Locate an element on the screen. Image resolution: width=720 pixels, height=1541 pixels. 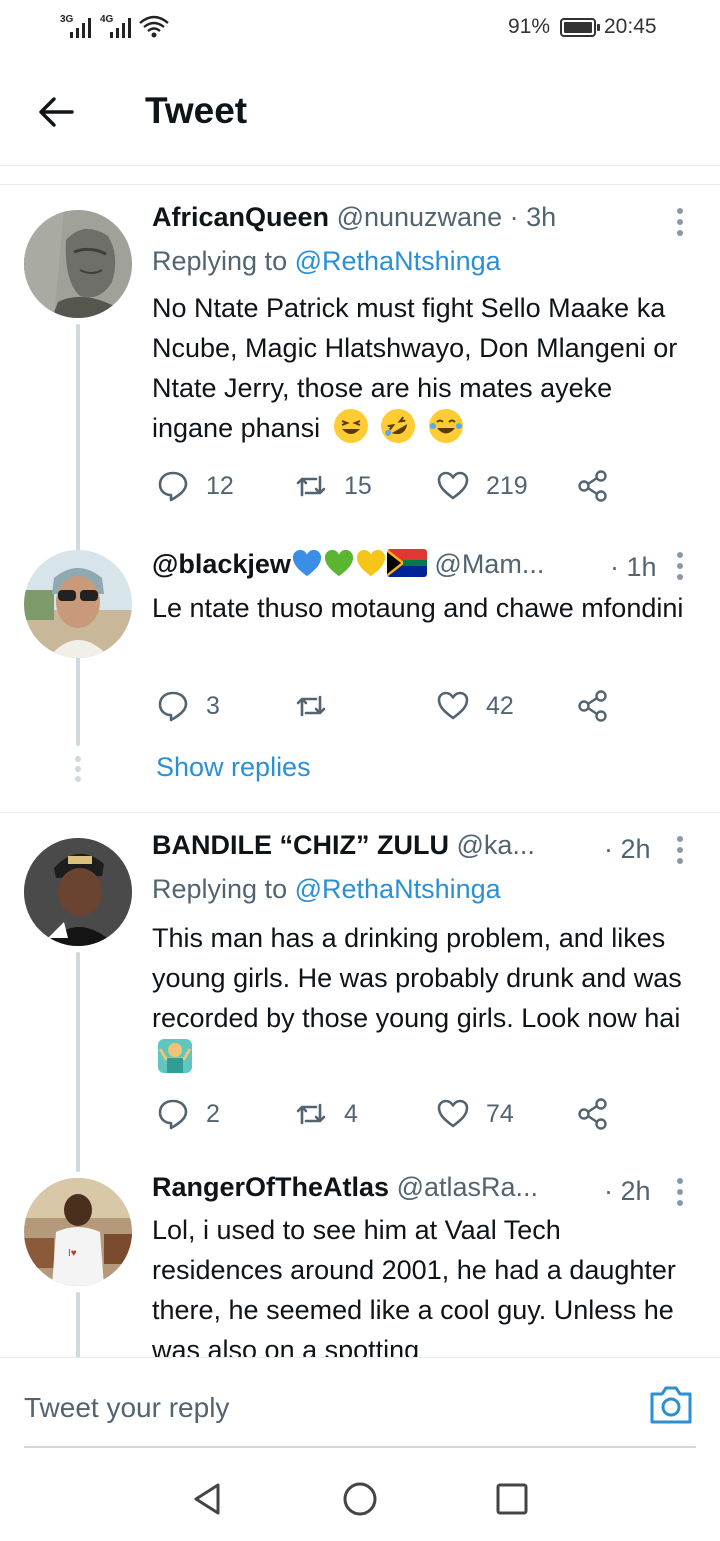
header: Tweet is located at coordinates (360, 111).